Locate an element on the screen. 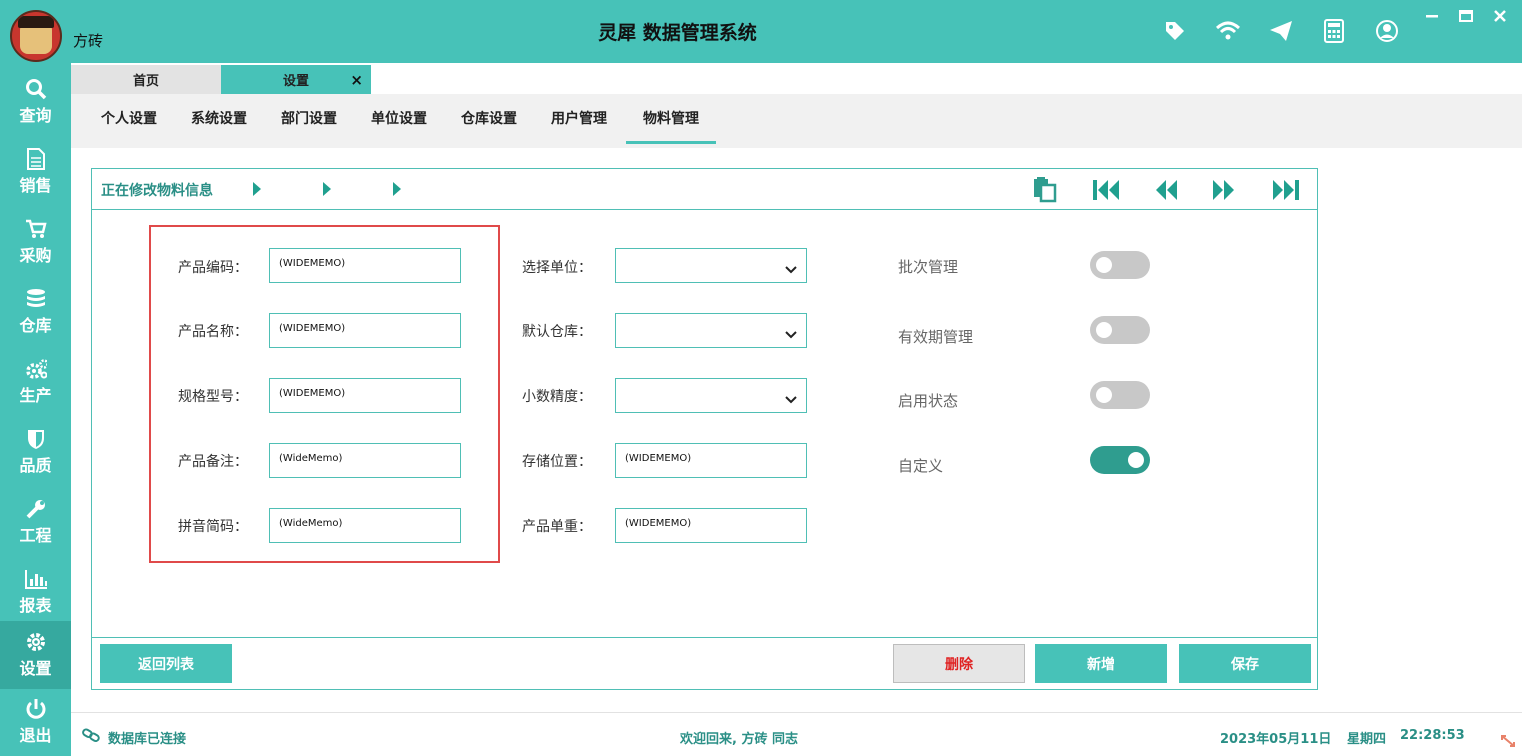 Image resolution: width=1522 pixels, height=756 pixels. minimize-icon is located at coordinates (1432, 16).